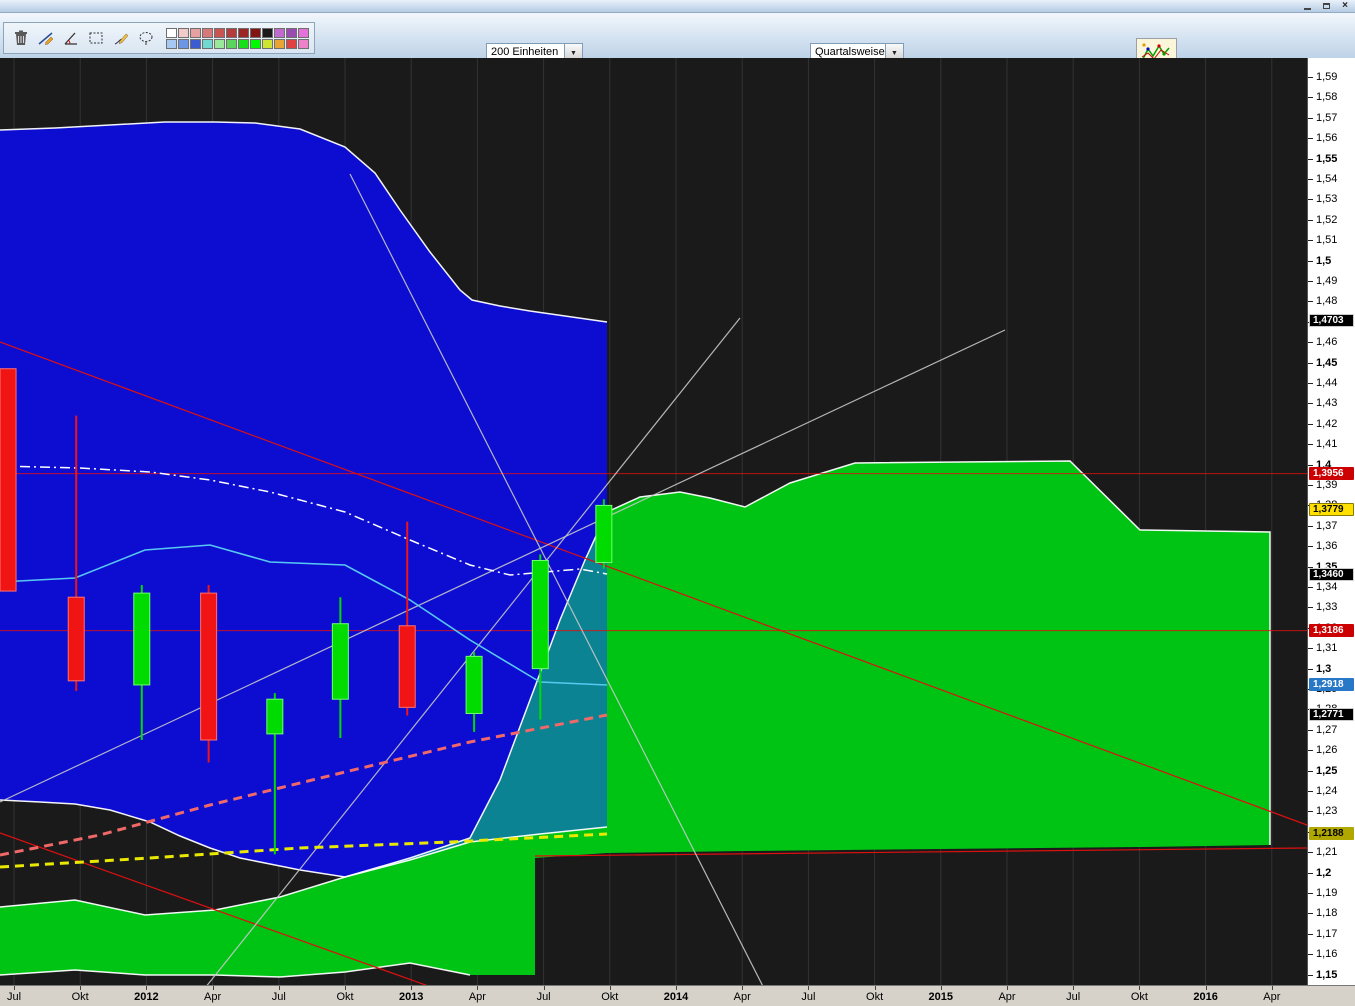  I want to click on freehand-icon, so click(121, 39).